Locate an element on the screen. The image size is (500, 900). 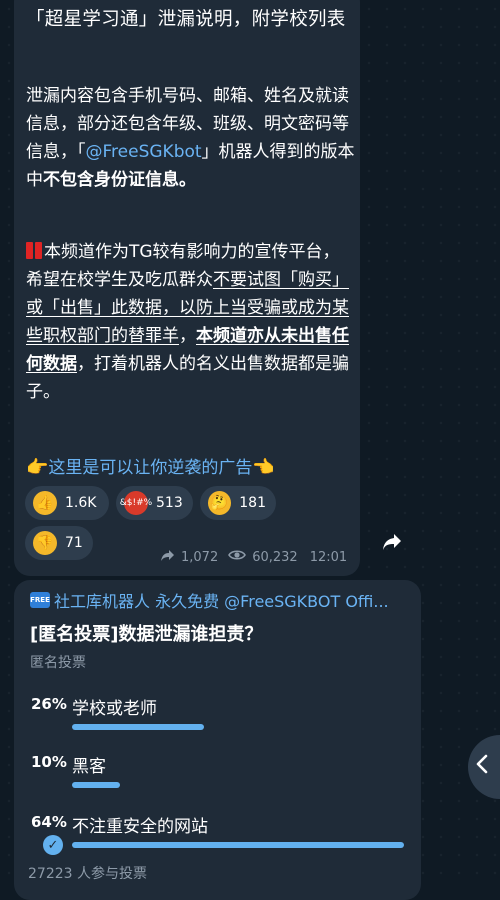
poll-question: [匿名投票]数据泄漏谁担责？ is located at coordinates (146, 634).